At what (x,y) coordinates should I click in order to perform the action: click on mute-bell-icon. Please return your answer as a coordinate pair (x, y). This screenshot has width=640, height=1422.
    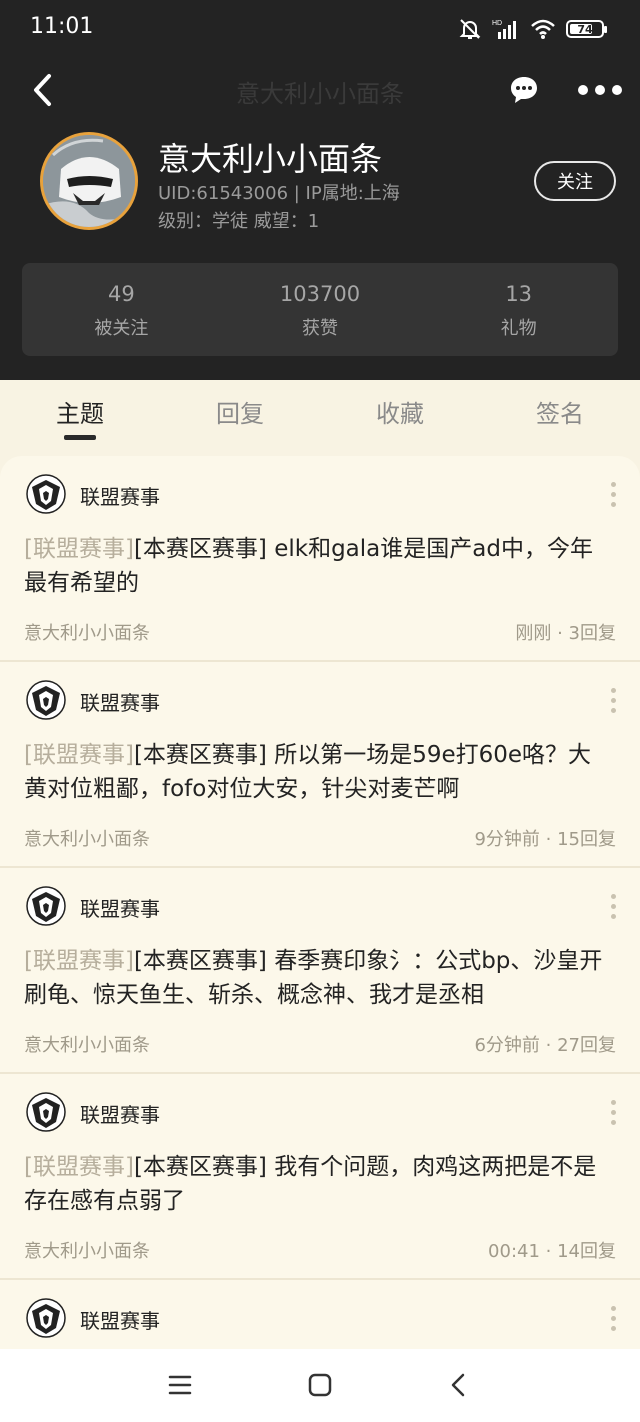
    Looking at the image, I should click on (470, 29).